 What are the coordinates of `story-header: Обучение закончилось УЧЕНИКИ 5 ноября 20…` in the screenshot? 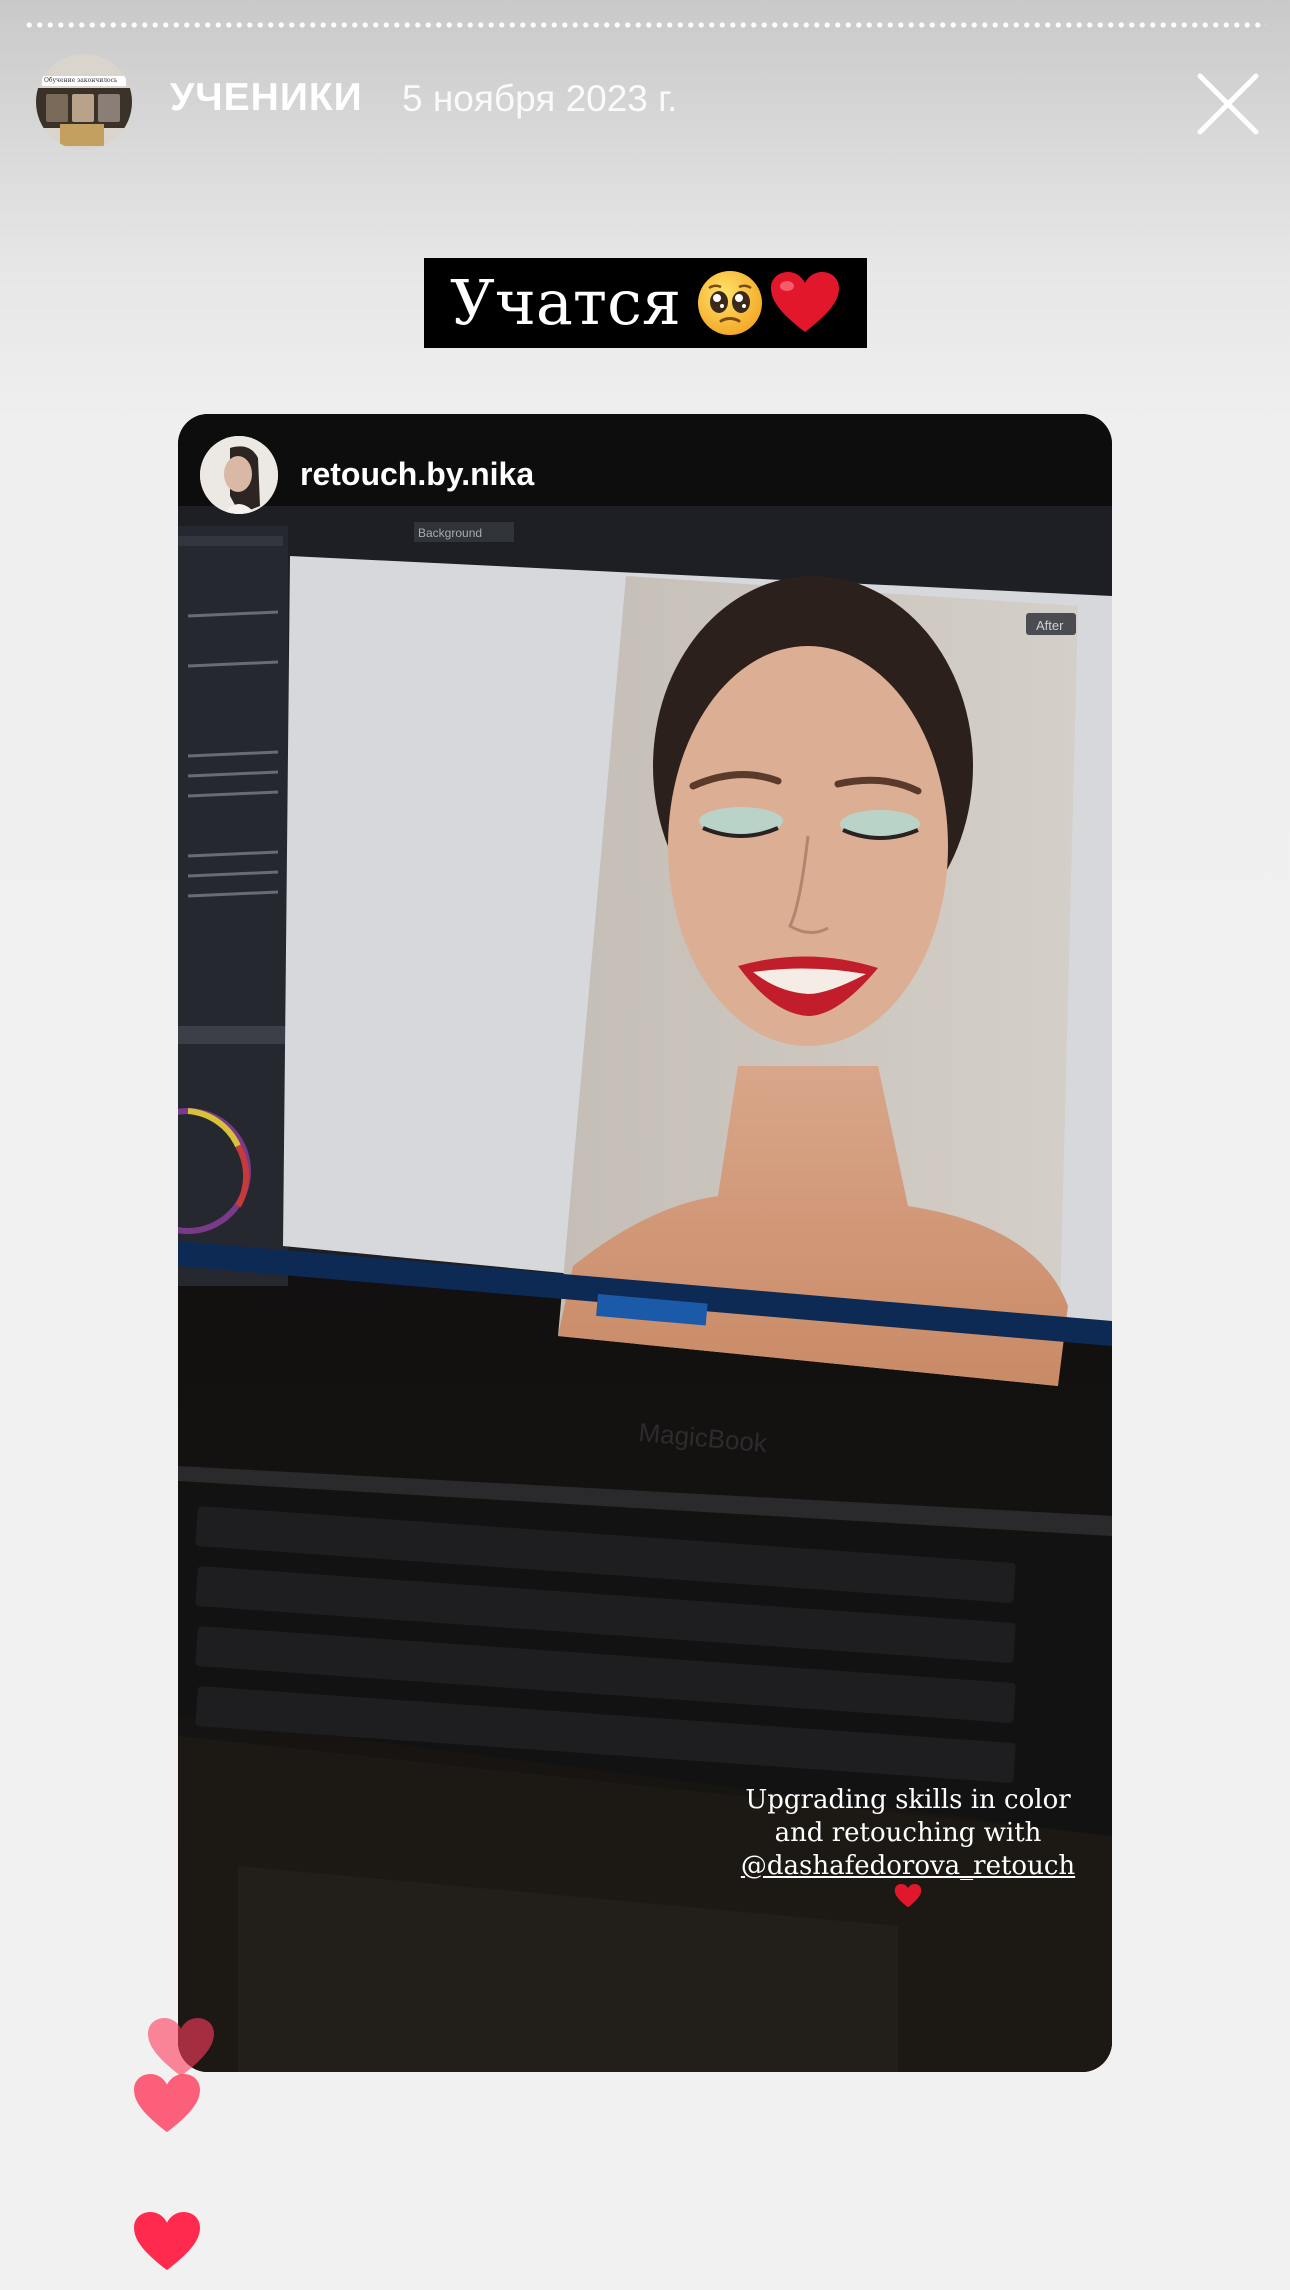 It's located at (645, 105).